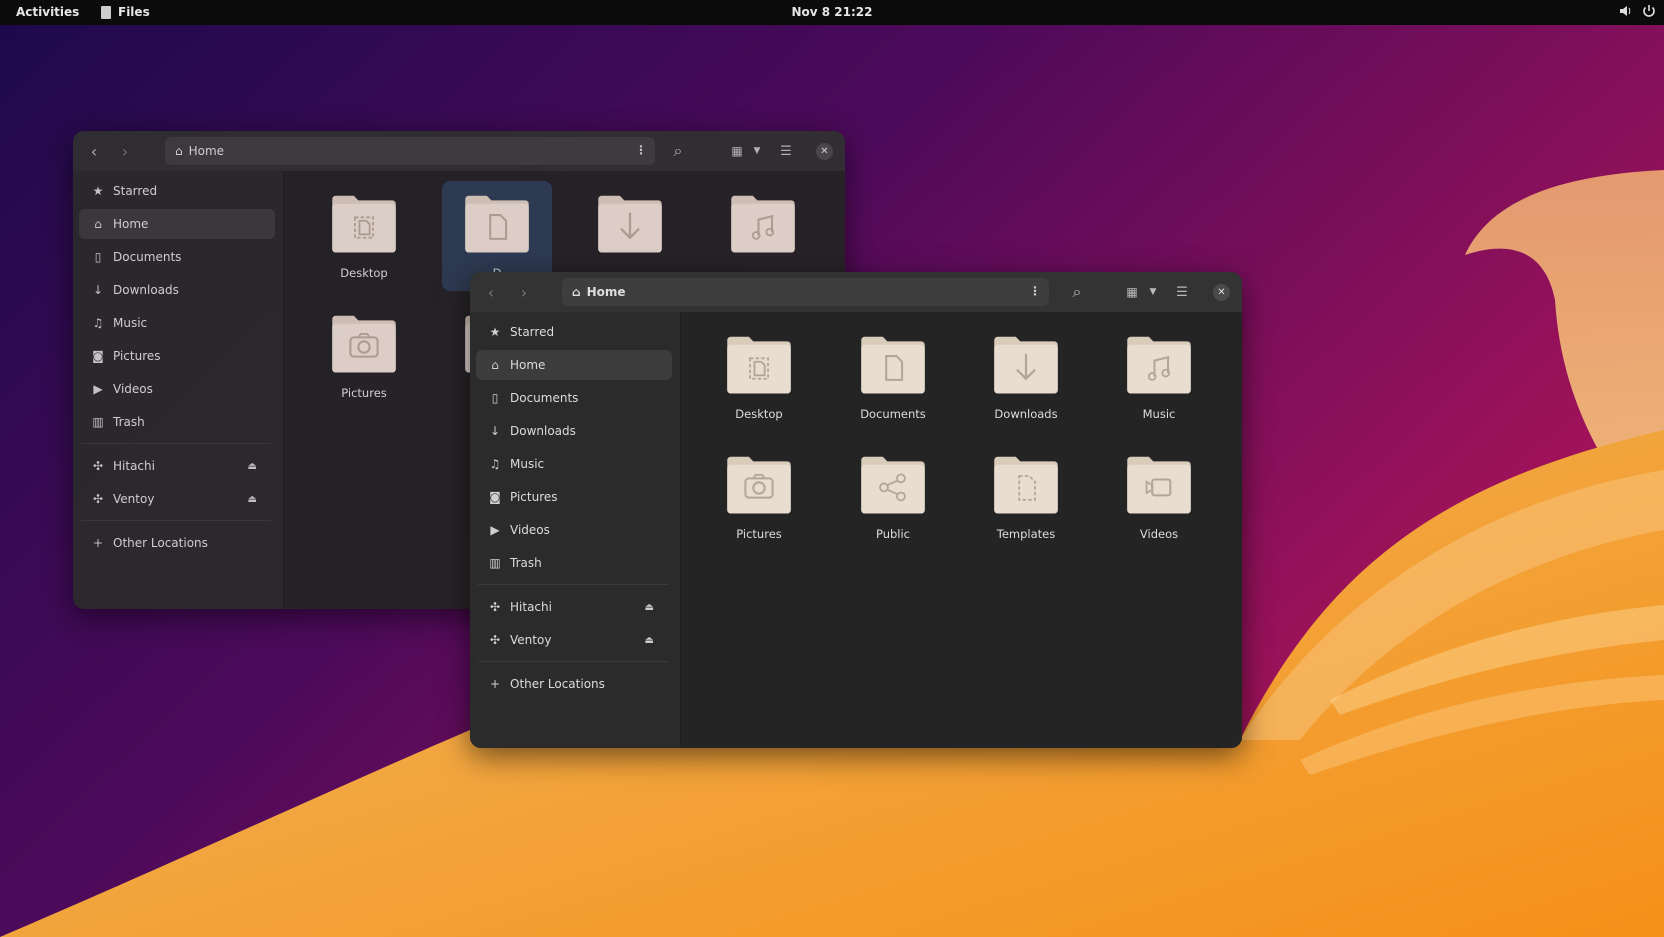  I want to click on system-tray, so click(1637, 11).